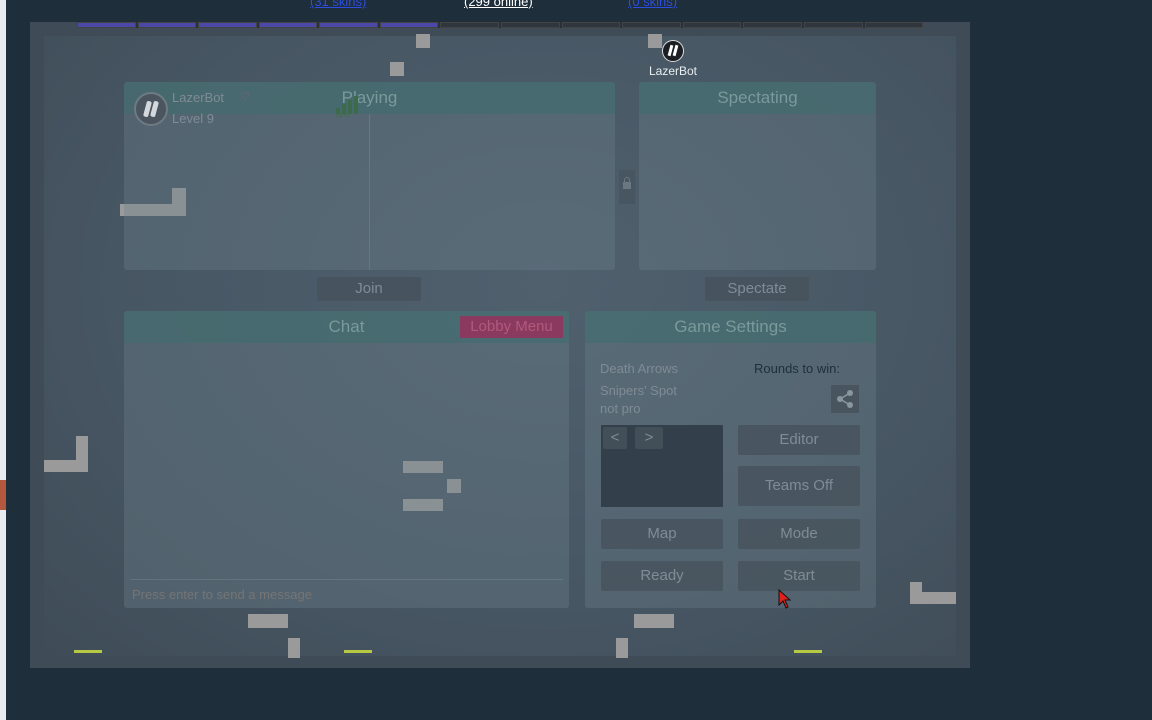 This screenshot has height=720, width=1152. I want to click on spectate-button: Spectate, so click(757, 289).